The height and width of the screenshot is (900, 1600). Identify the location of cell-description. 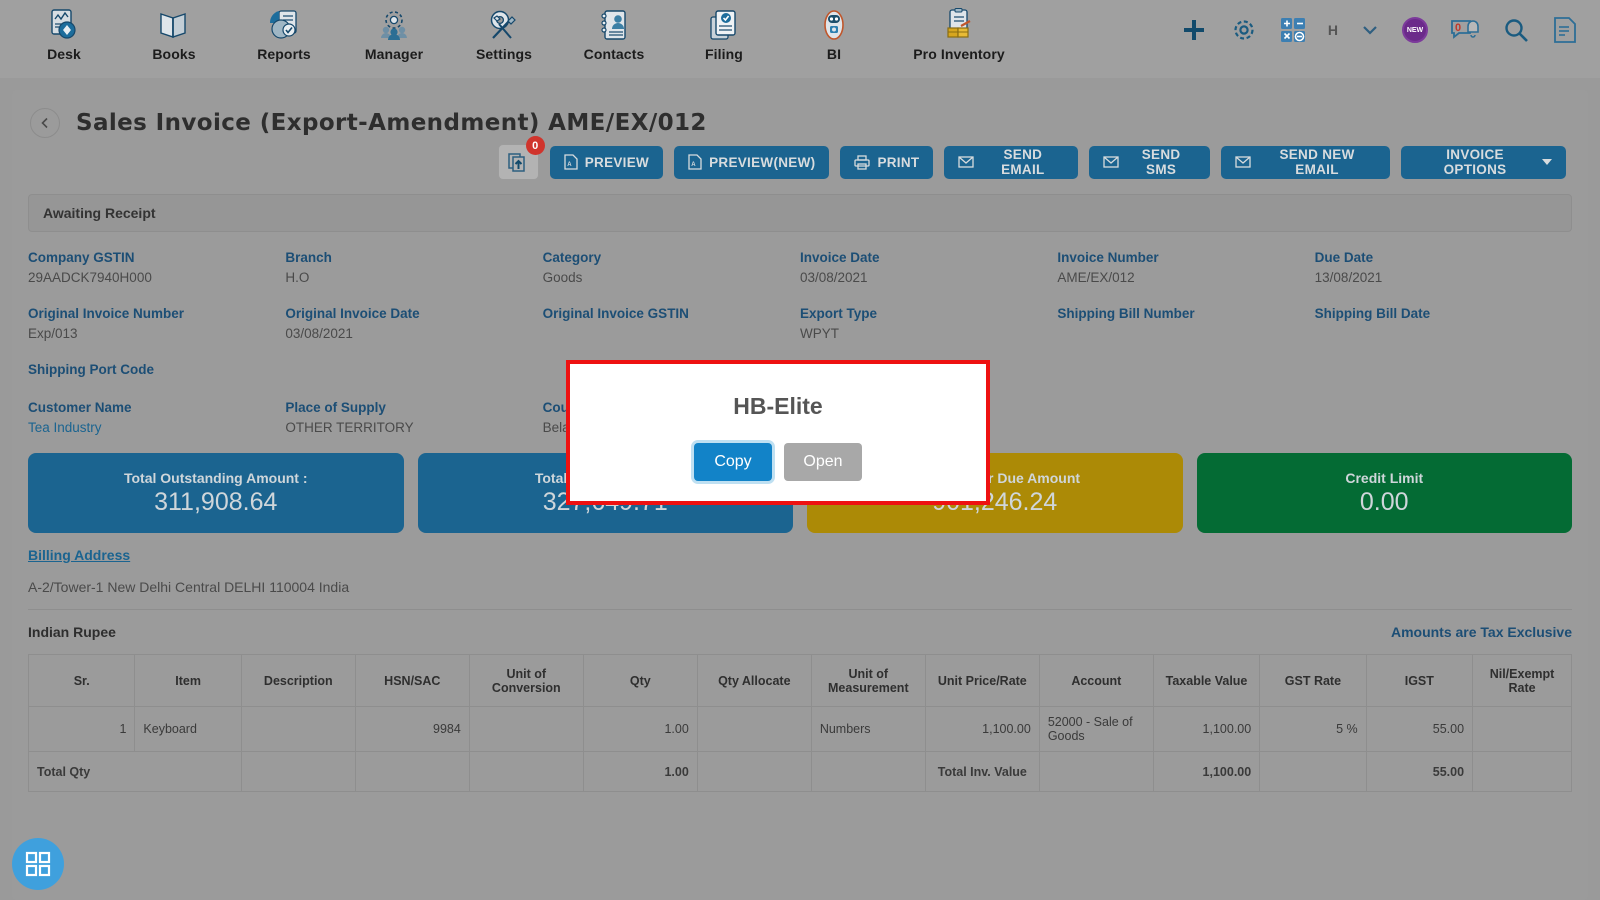
(298, 729).